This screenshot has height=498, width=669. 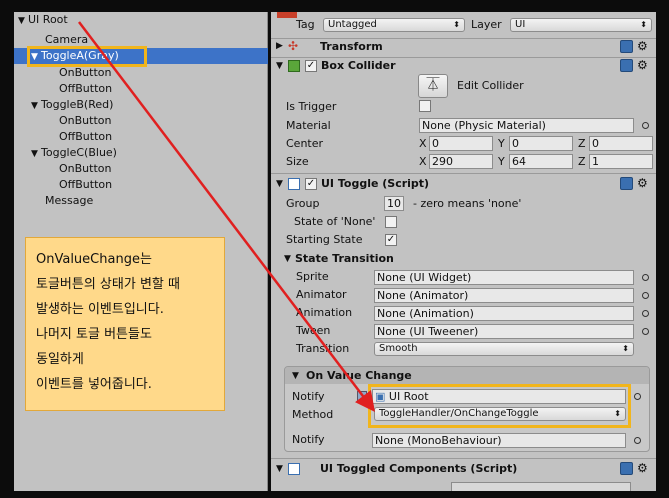 I want to click on hierarchy-item-label: ToggleB(Red), so click(x=77, y=104).